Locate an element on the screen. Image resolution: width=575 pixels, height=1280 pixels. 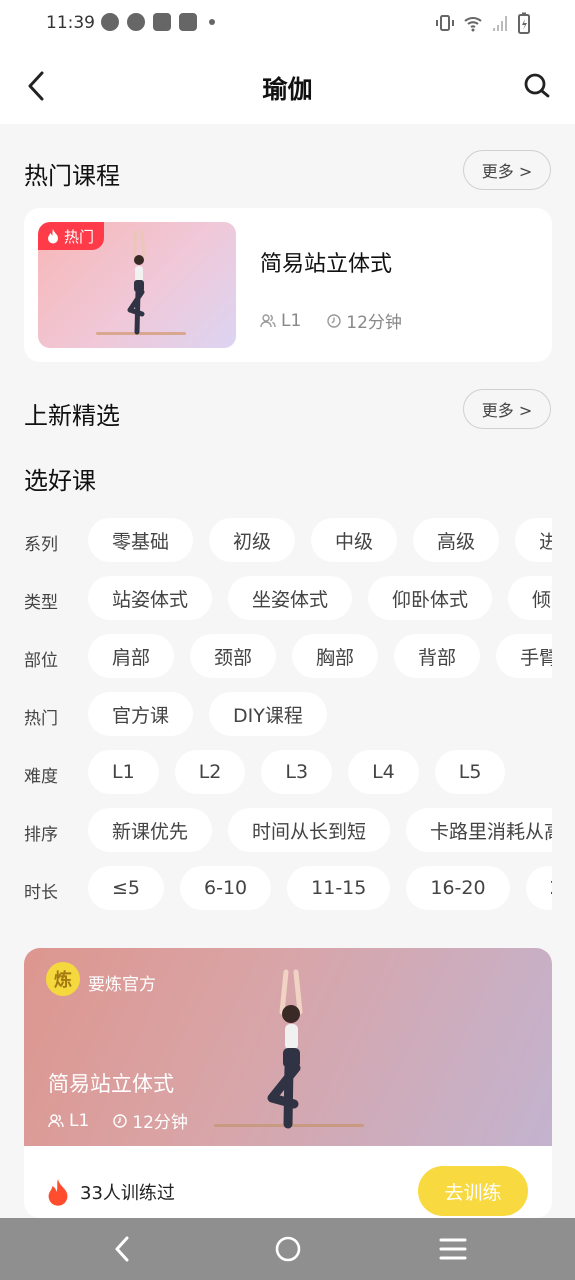
filter-row-duration: 时长 ≤5 6-10 11-15 16-20 21-25 is located at coordinates (288, 895).